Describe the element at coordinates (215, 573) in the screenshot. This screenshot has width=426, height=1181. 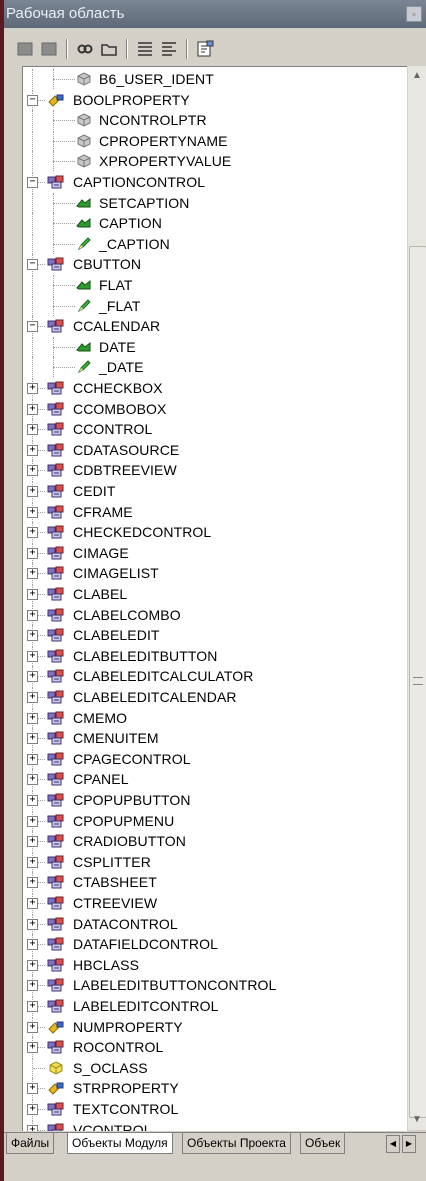
I see `tree-node: + CIMAGELIST` at that location.